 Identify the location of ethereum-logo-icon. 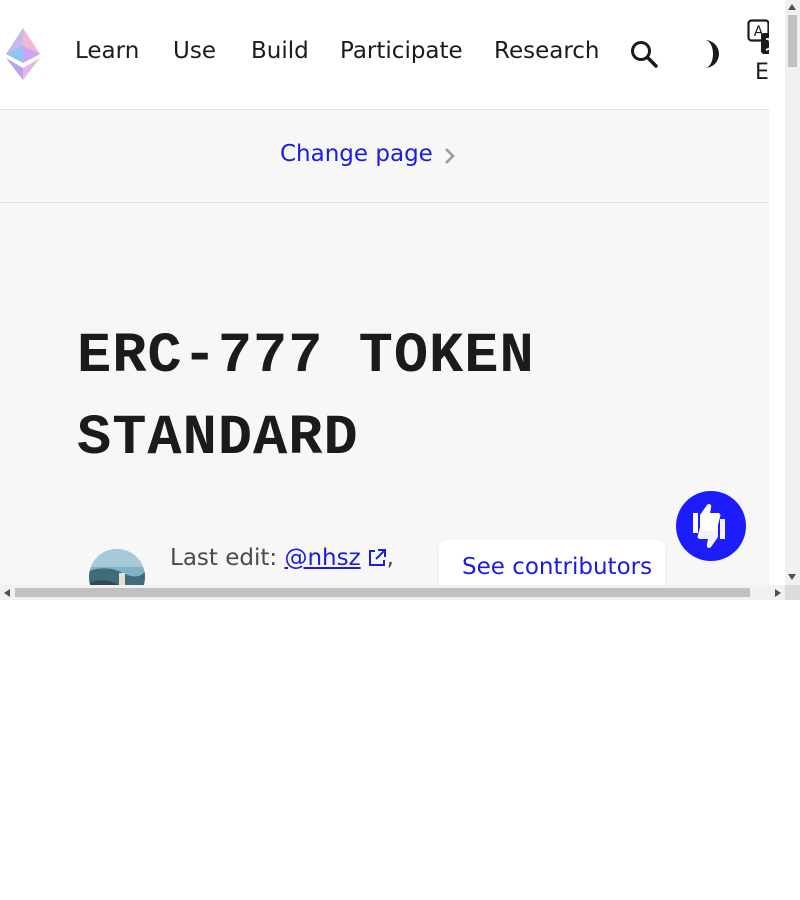
(23, 54).